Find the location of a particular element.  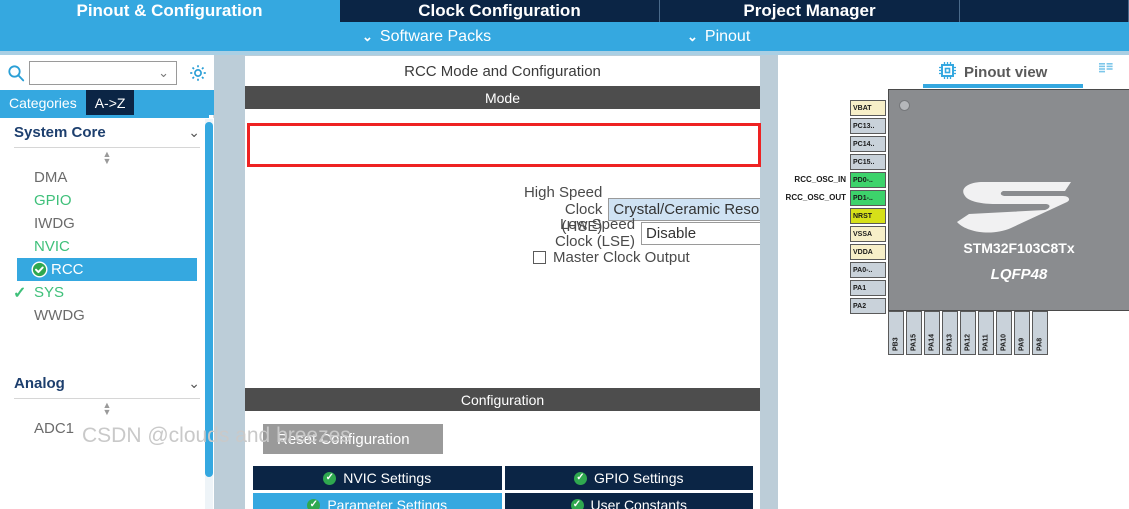

tab-categories: Categories is located at coordinates (43, 102).